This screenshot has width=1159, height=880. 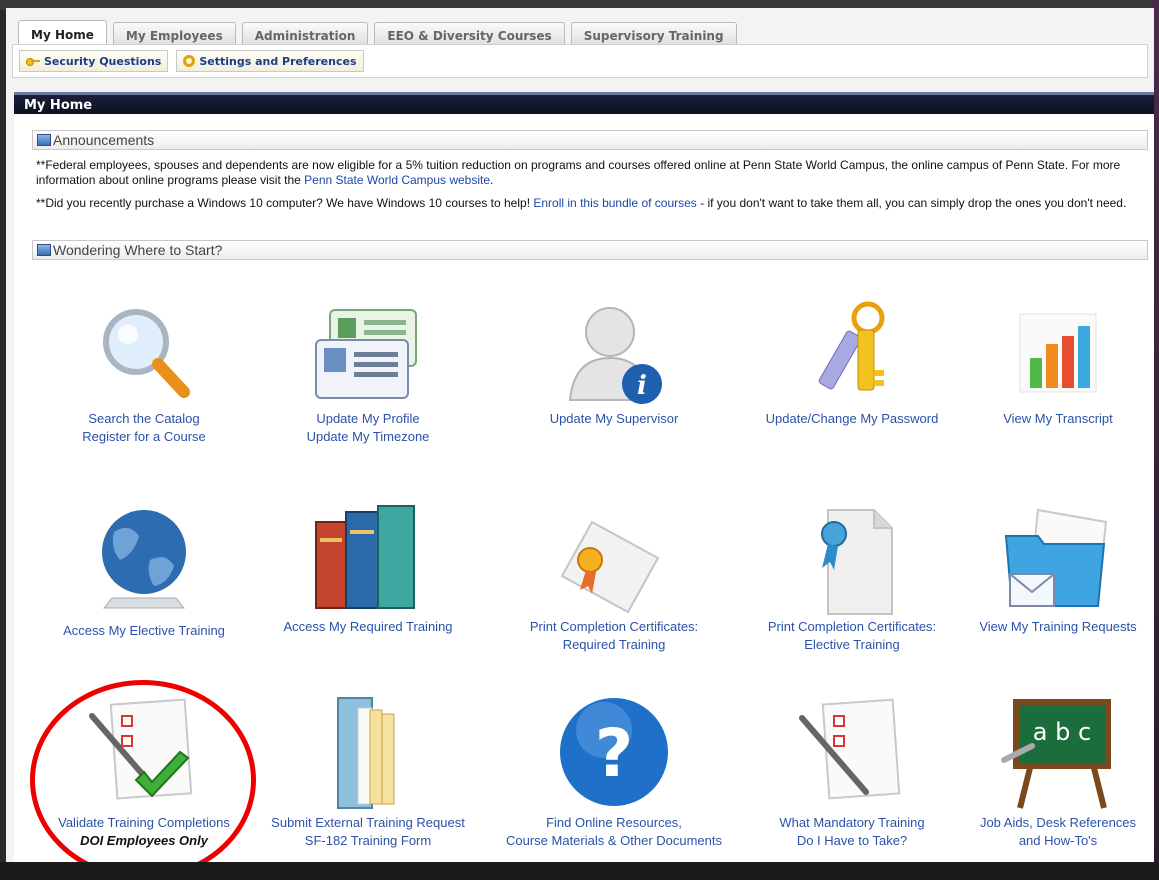 I want to click on user-info-icon: i, so click(x=615, y=355).